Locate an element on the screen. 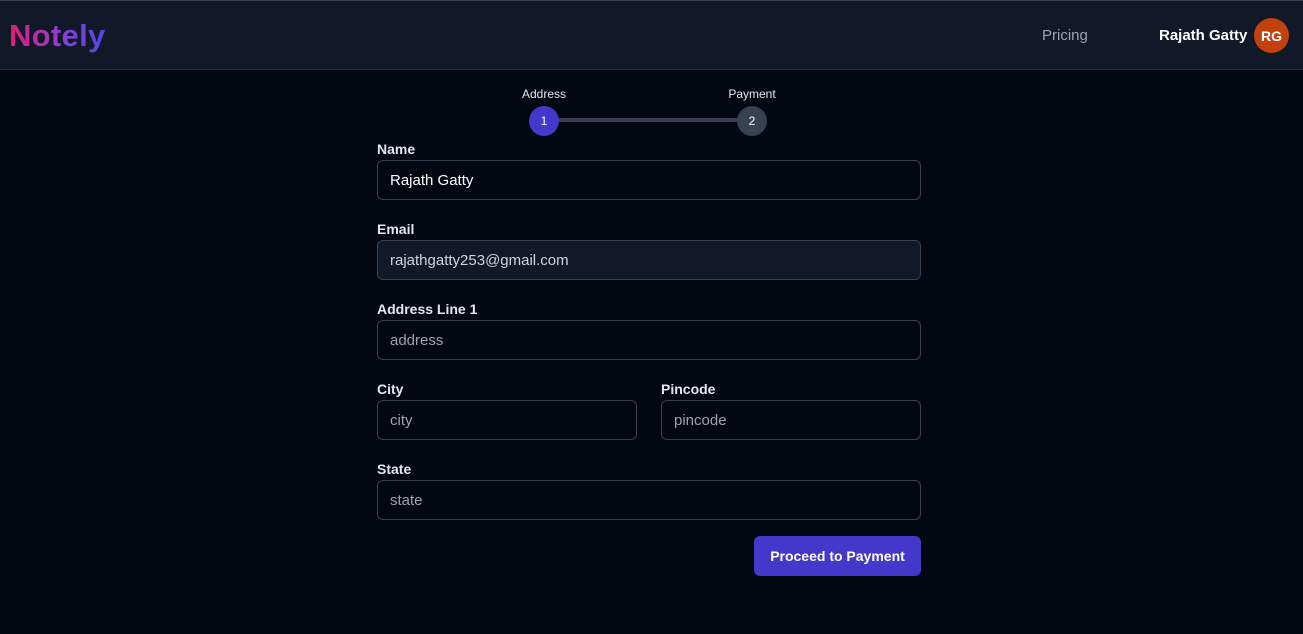 This screenshot has width=1303, height=634. step-connector is located at coordinates (648, 120).